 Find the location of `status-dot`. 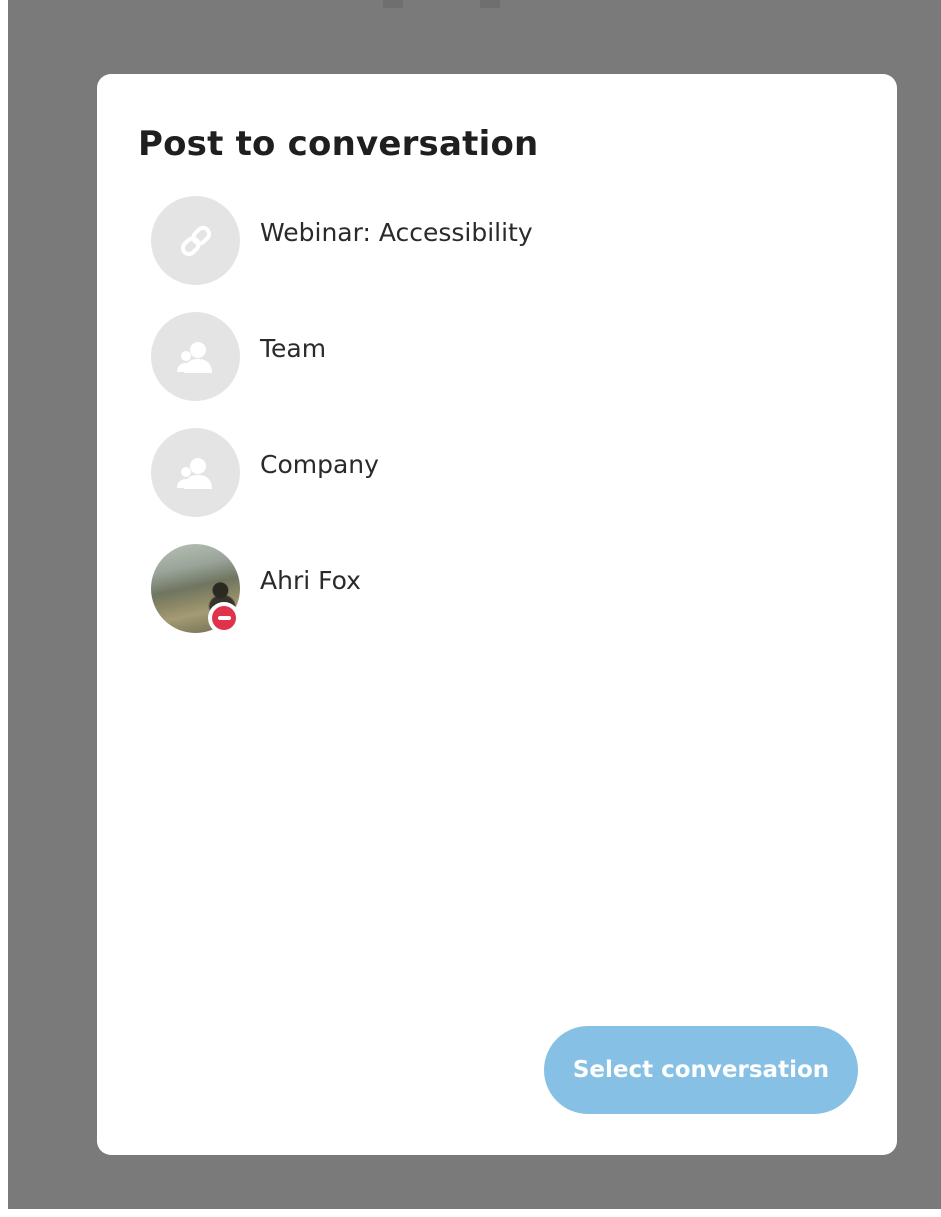

status-dot is located at coordinates (224, 618).